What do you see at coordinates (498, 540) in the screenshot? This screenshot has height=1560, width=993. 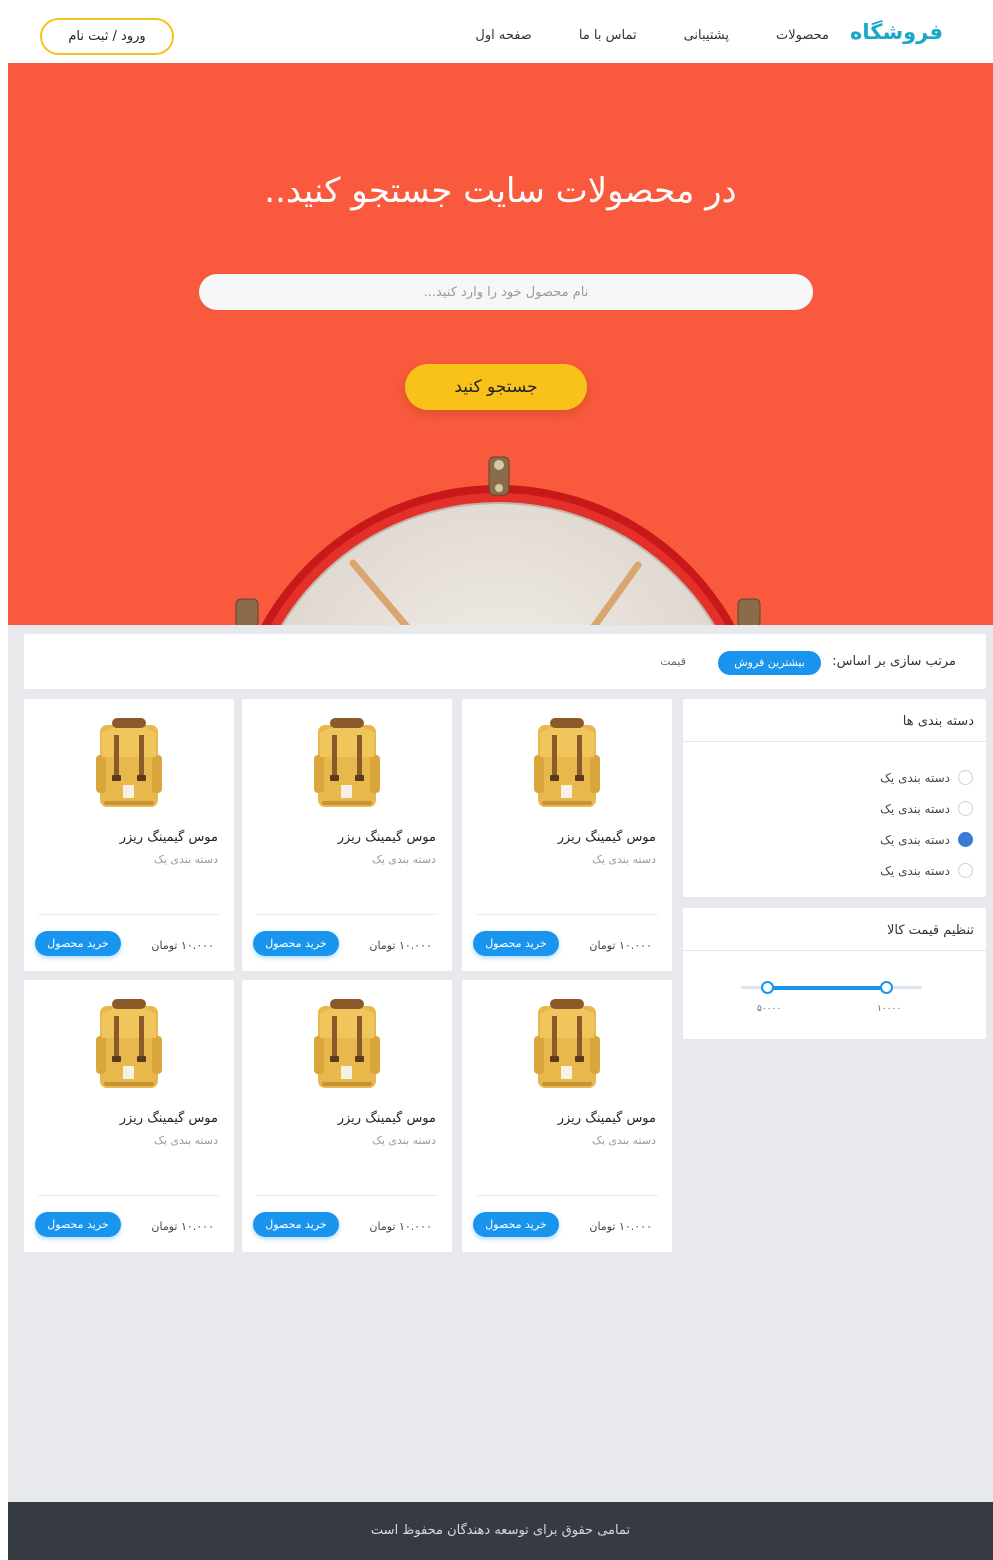 I see `drum-illustration` at bounding box center [498, 540].